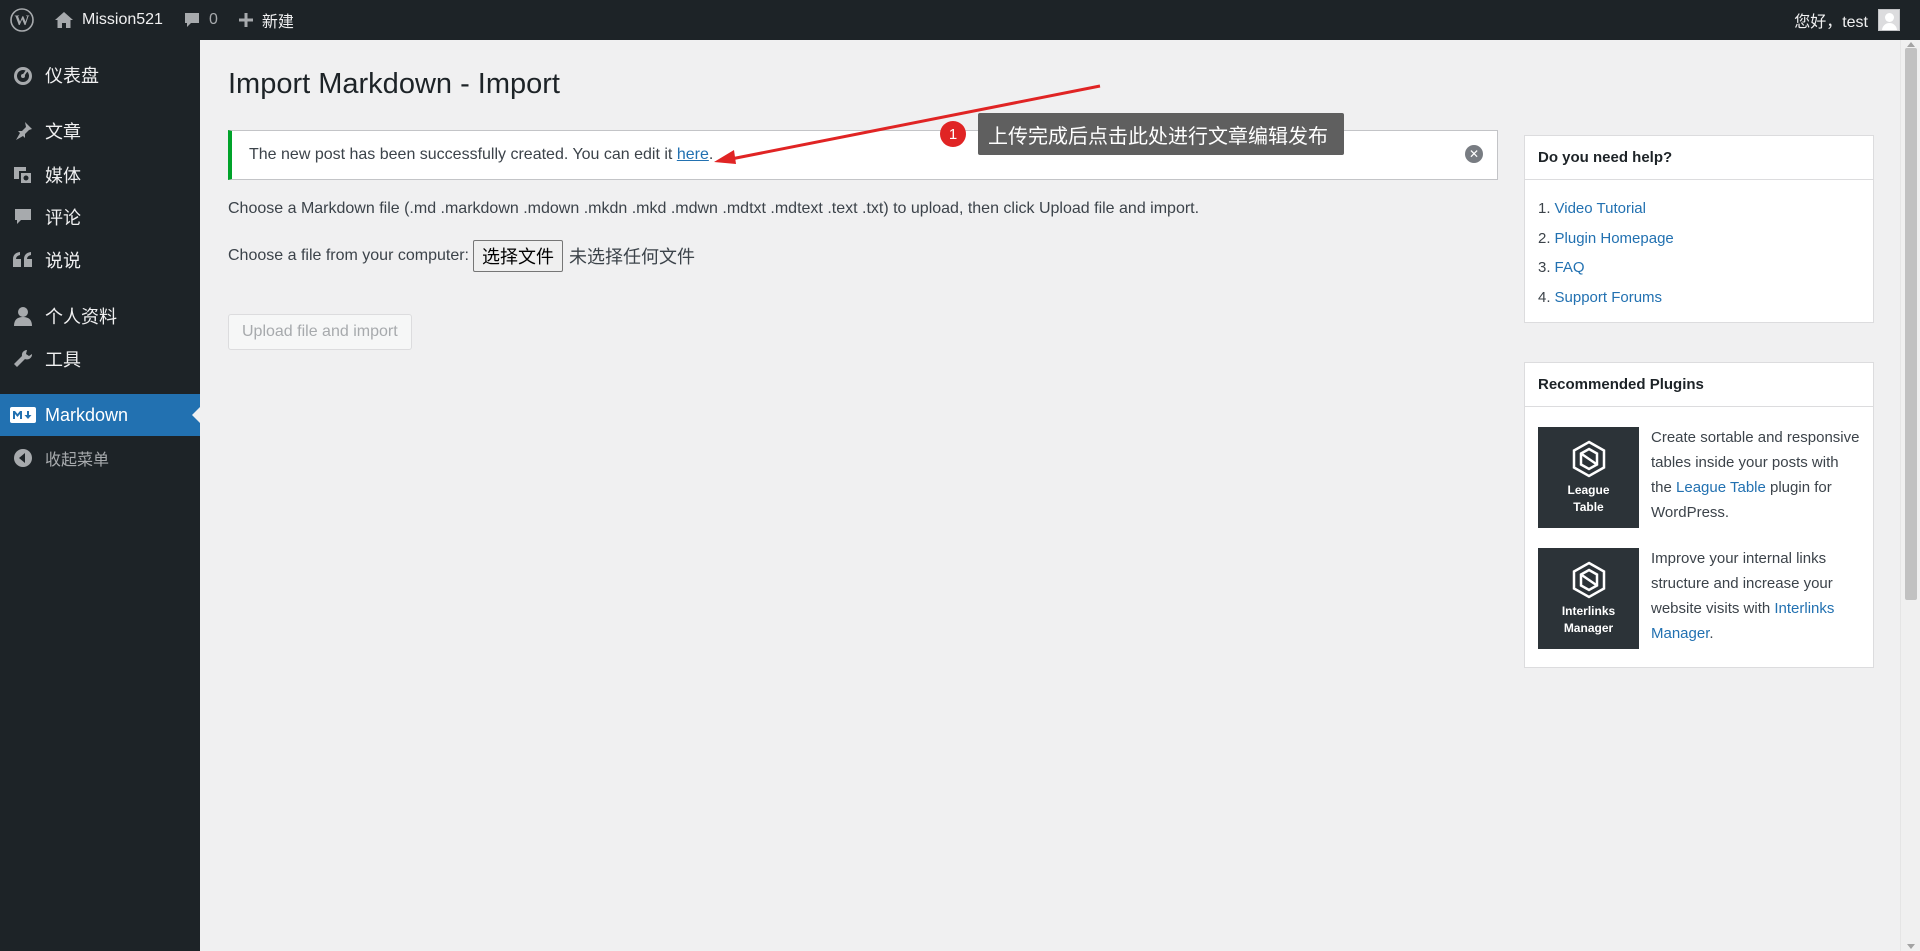  I want to click on sidebar-item-profile: 个人资料, so click(100, 316).